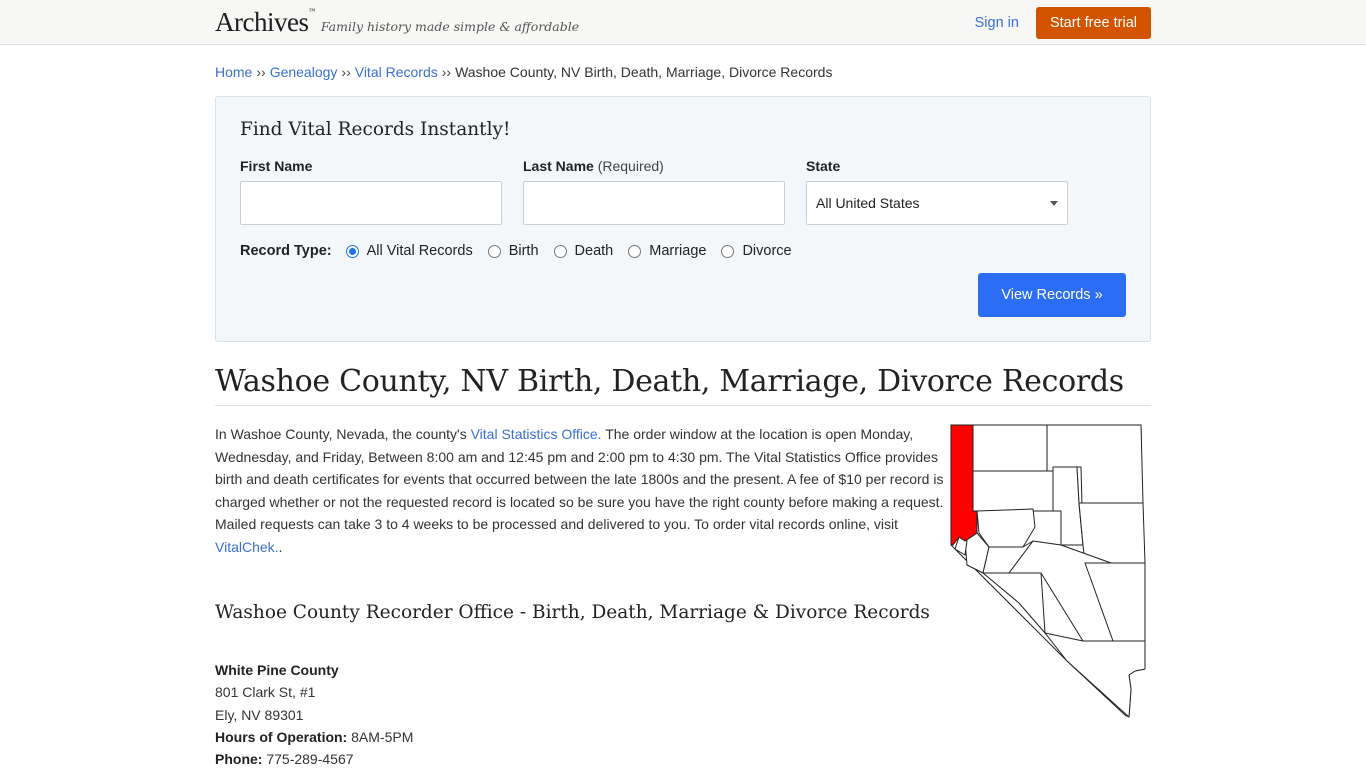  Describe the element at coordinates (304, 72) in the screenshot. I see `breadcrumb-genealogy: Genealogy` at that location.